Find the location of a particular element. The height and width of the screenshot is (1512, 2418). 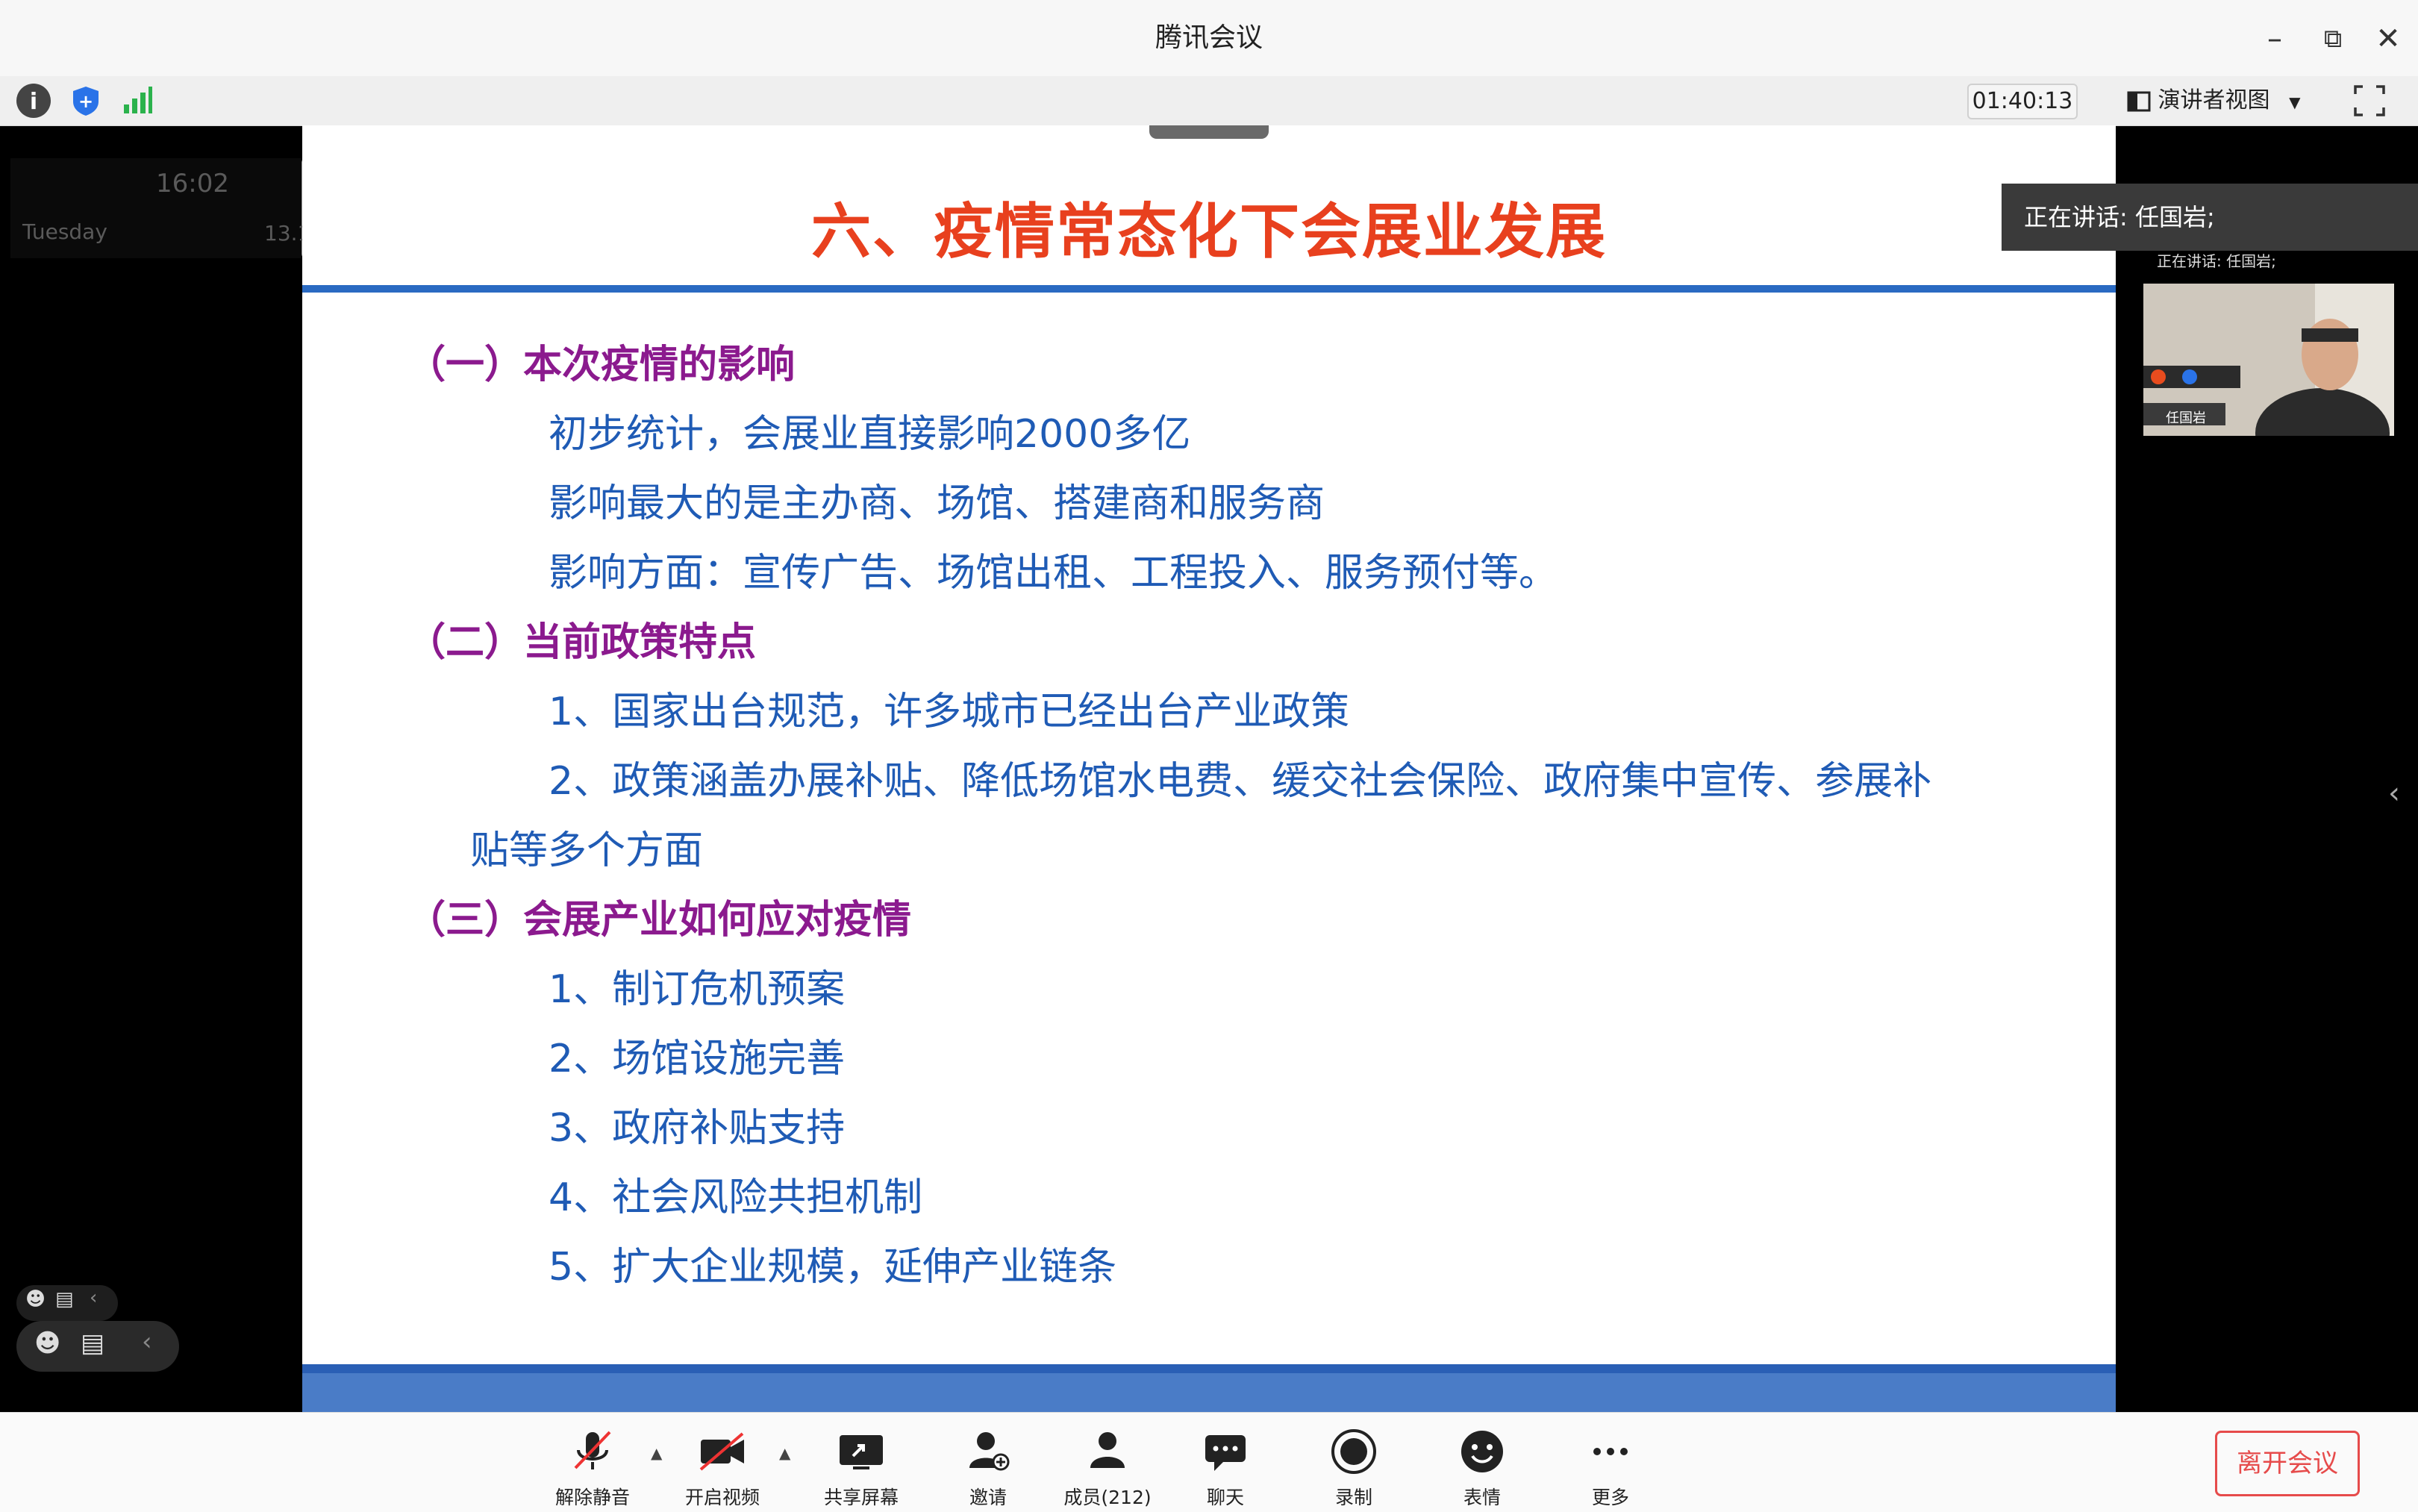

active-speaker-sublabel: 正在讲话: 任国岩; is located at coordinates (2216, 261).